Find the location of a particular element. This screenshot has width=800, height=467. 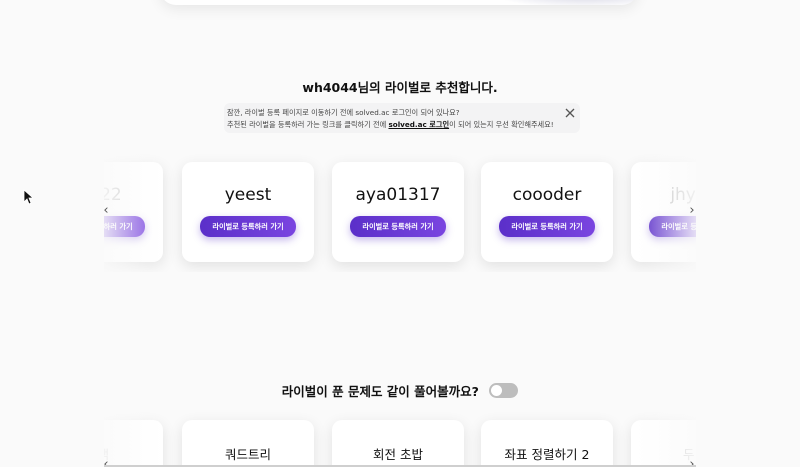

rival-handle: coooder is located at coordinates (547, 195).